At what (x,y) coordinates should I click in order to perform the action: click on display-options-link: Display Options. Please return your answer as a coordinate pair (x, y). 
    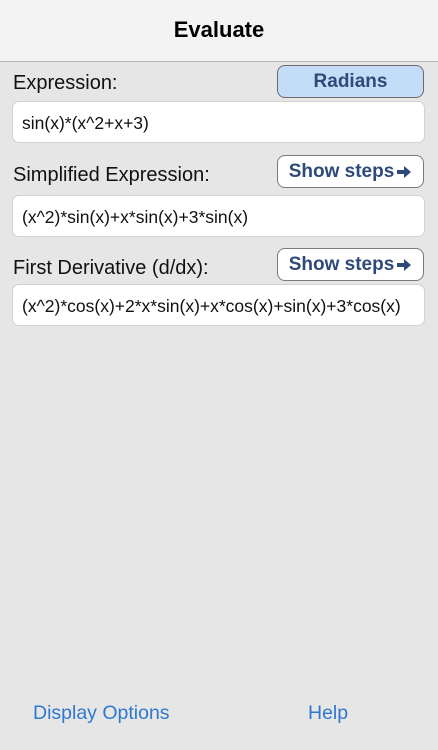
    Looking at the image, I should click on (101, 713).